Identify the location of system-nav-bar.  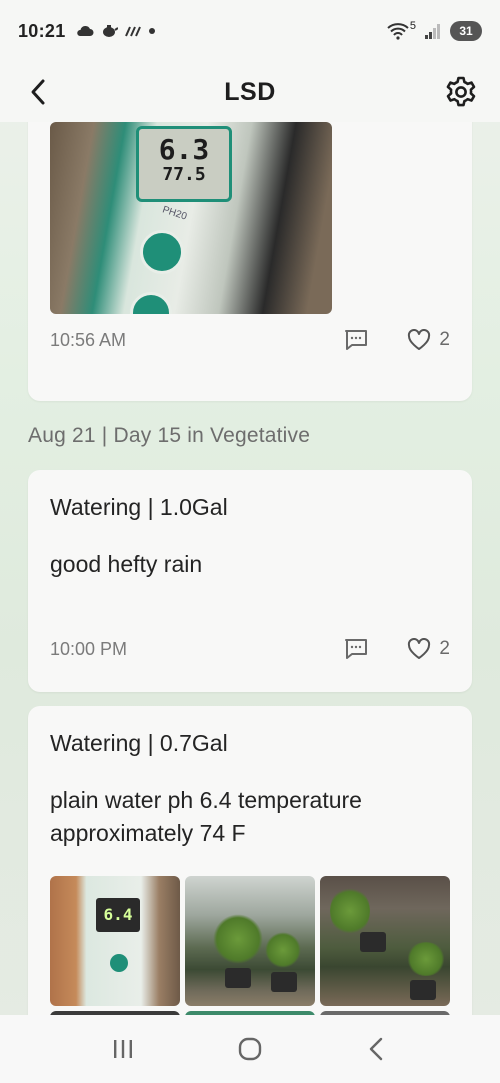
(250, 1049).